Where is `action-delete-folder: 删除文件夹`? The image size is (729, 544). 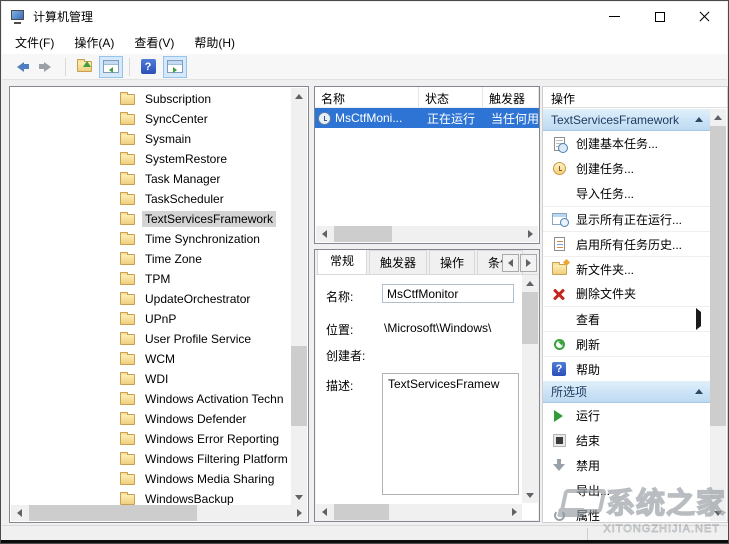
action-delete-folder: 删除文件夹 is located at coordinates (627, 293).